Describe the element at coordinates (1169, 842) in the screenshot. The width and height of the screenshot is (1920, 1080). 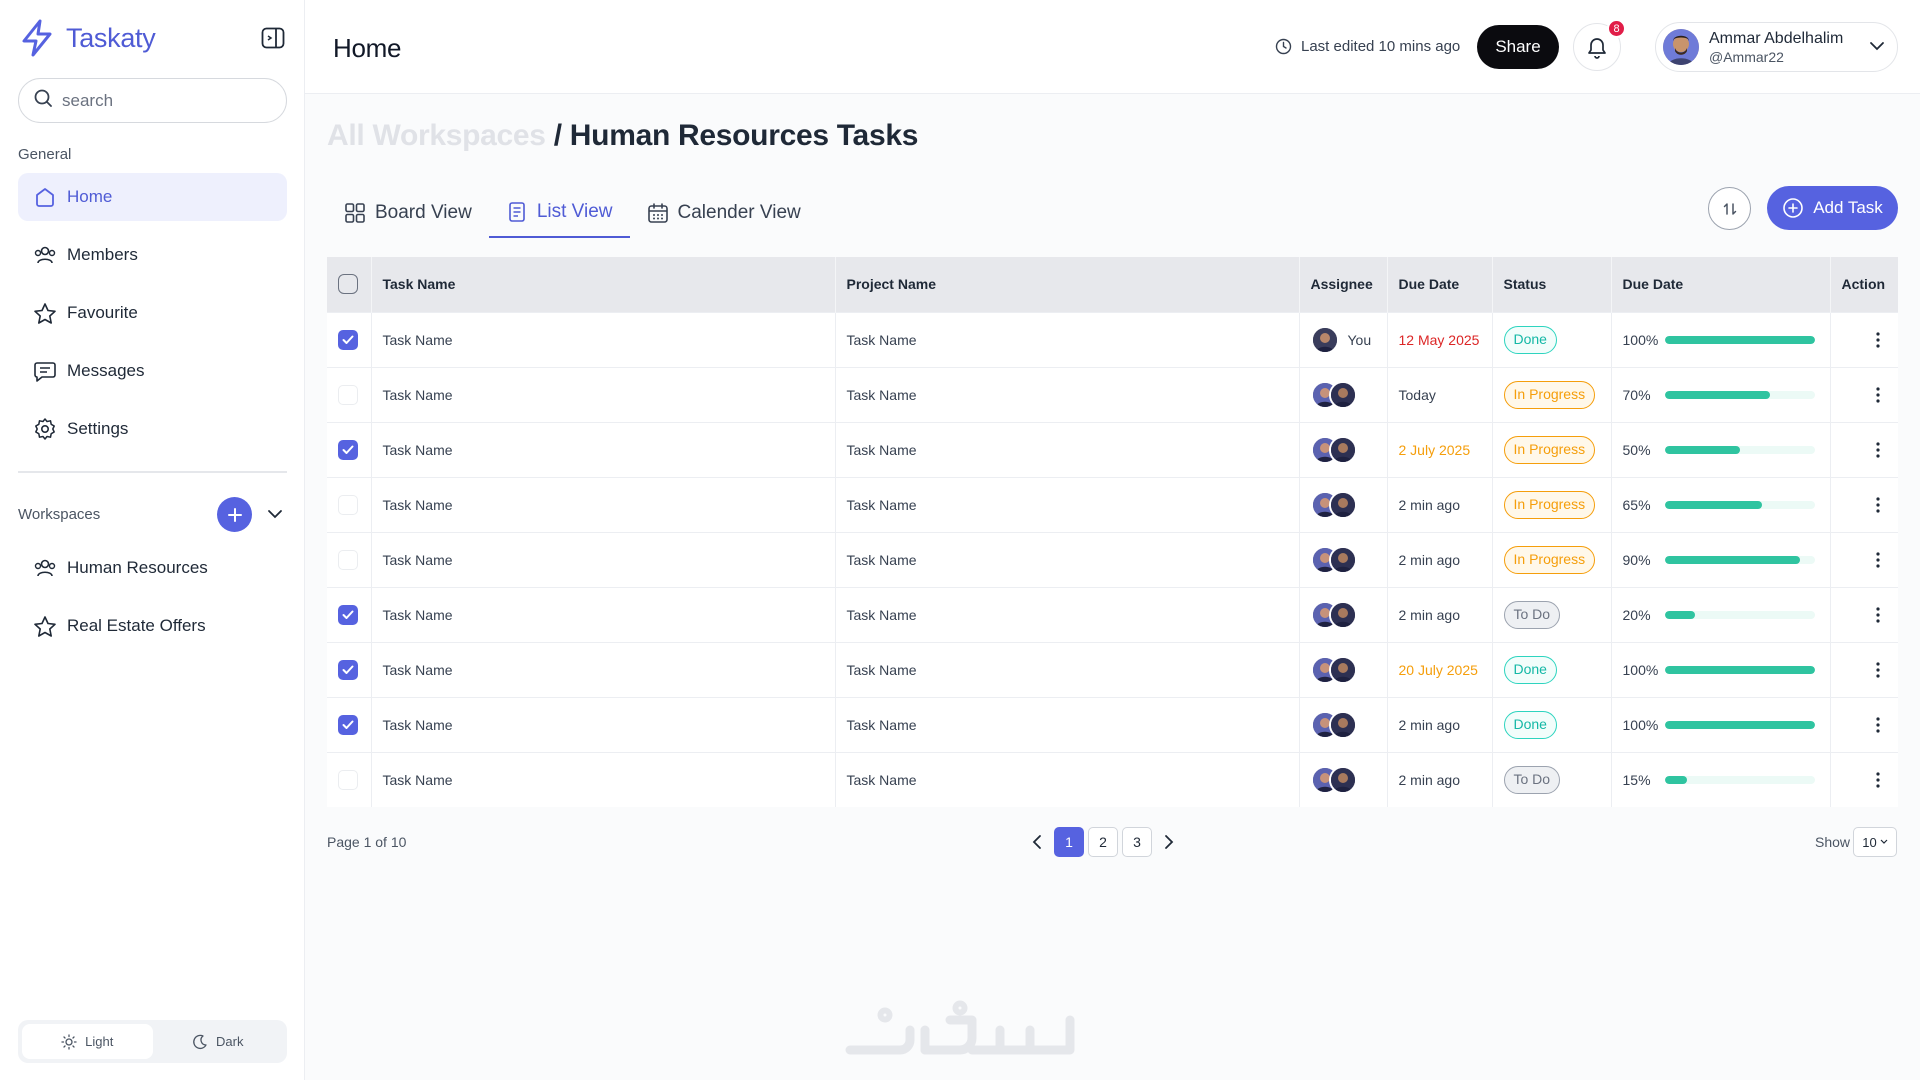
I see `next-page-button` at that location.